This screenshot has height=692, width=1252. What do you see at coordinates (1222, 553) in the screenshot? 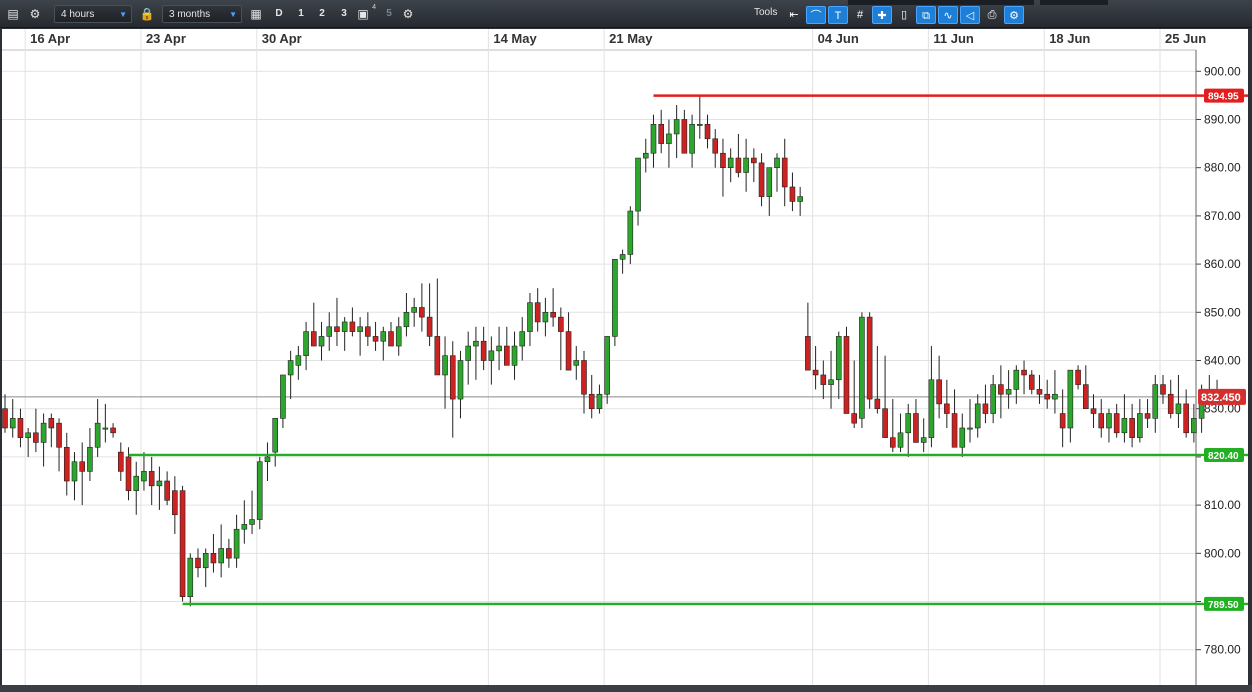
I see `y-tick-label: 800.00` at bounding box center [1222, 553].